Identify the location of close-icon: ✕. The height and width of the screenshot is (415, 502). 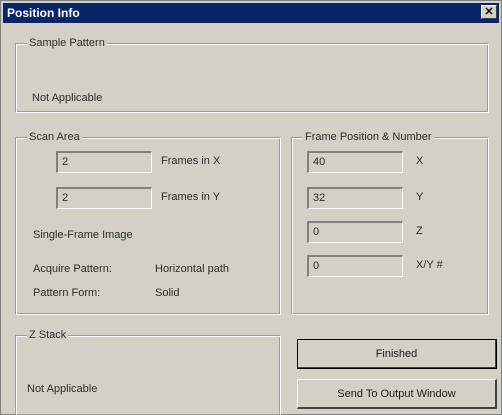
(489, 12).